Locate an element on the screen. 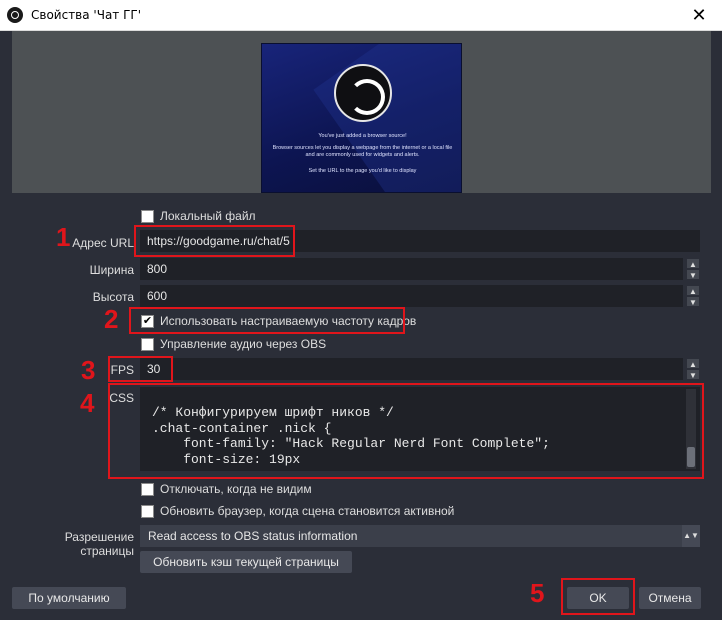  annotation-box-ok is located at coordinates (598, 596).